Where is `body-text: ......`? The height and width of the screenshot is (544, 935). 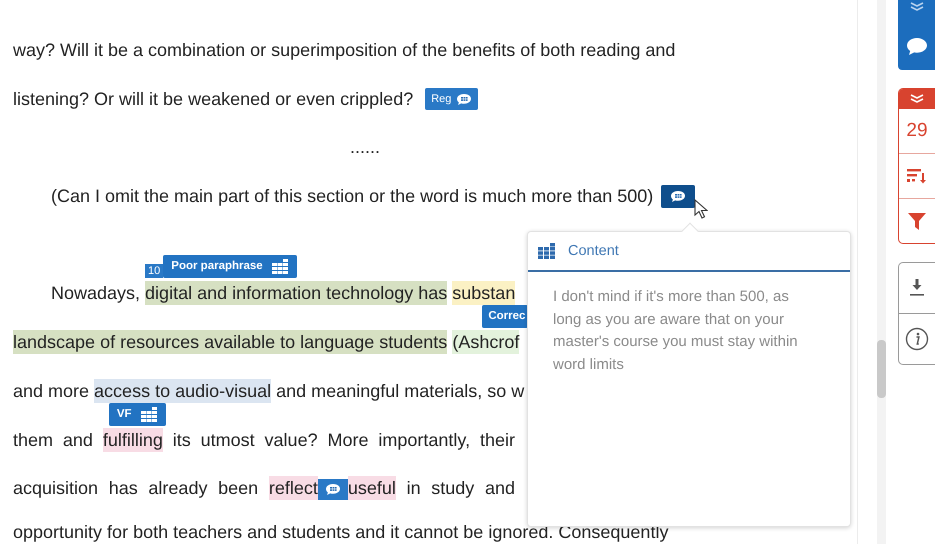 body-text: ...... is located at coordinates (365, 147).